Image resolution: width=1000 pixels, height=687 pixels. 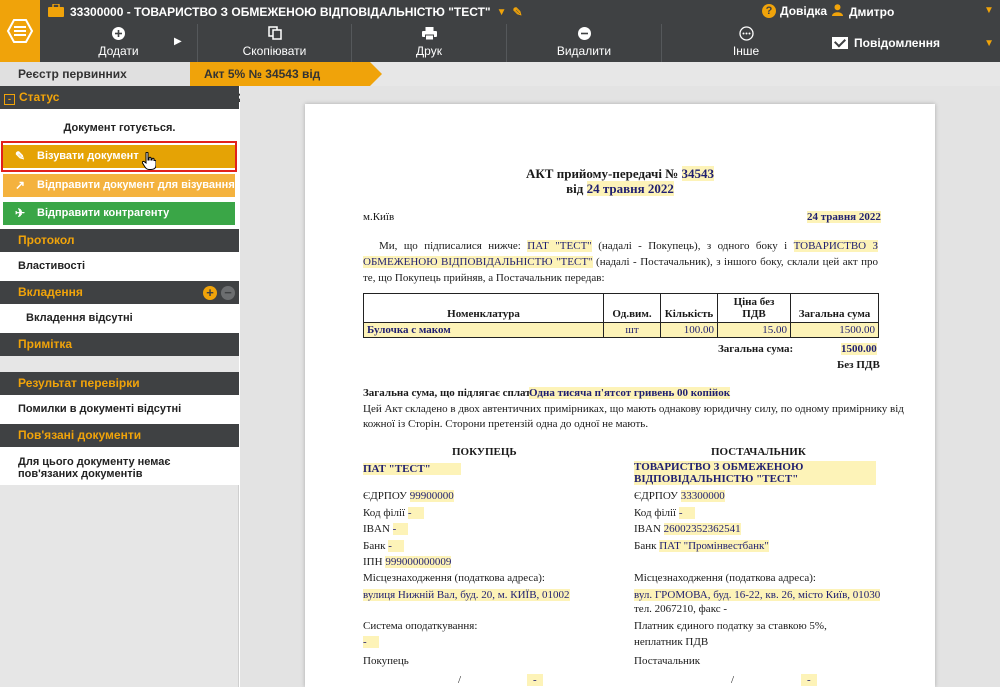 I want to click on seller-sign-slash: /, so click(x=733, y=680).